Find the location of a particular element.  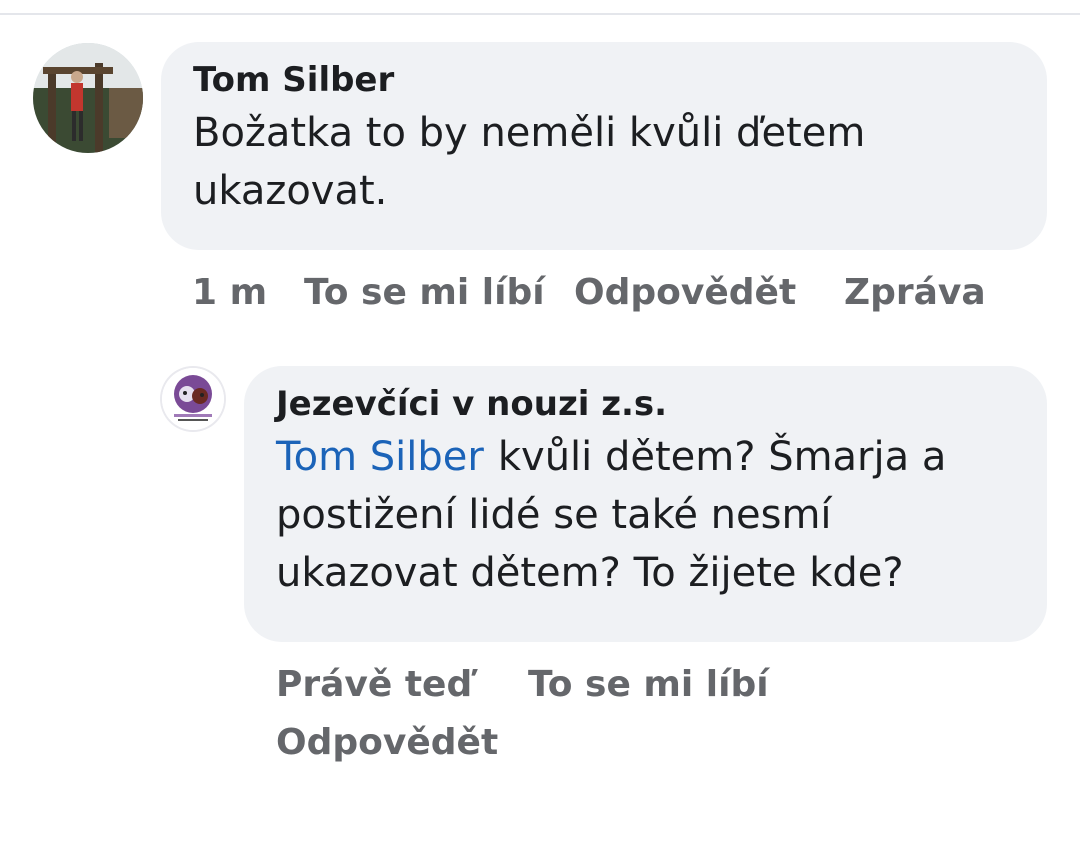

reply-author: Jezevčíci v nouzi z.s. is located at coordinates (645, 404).